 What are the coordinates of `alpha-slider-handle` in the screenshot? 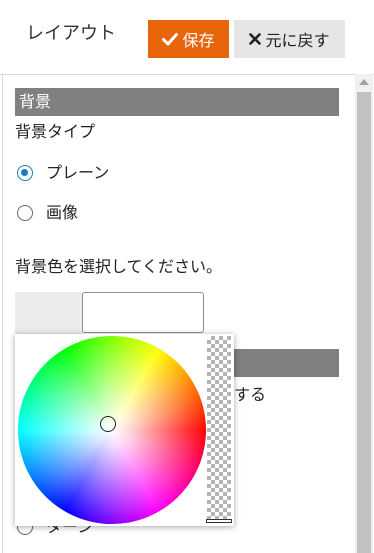 It's located at (219, 521).